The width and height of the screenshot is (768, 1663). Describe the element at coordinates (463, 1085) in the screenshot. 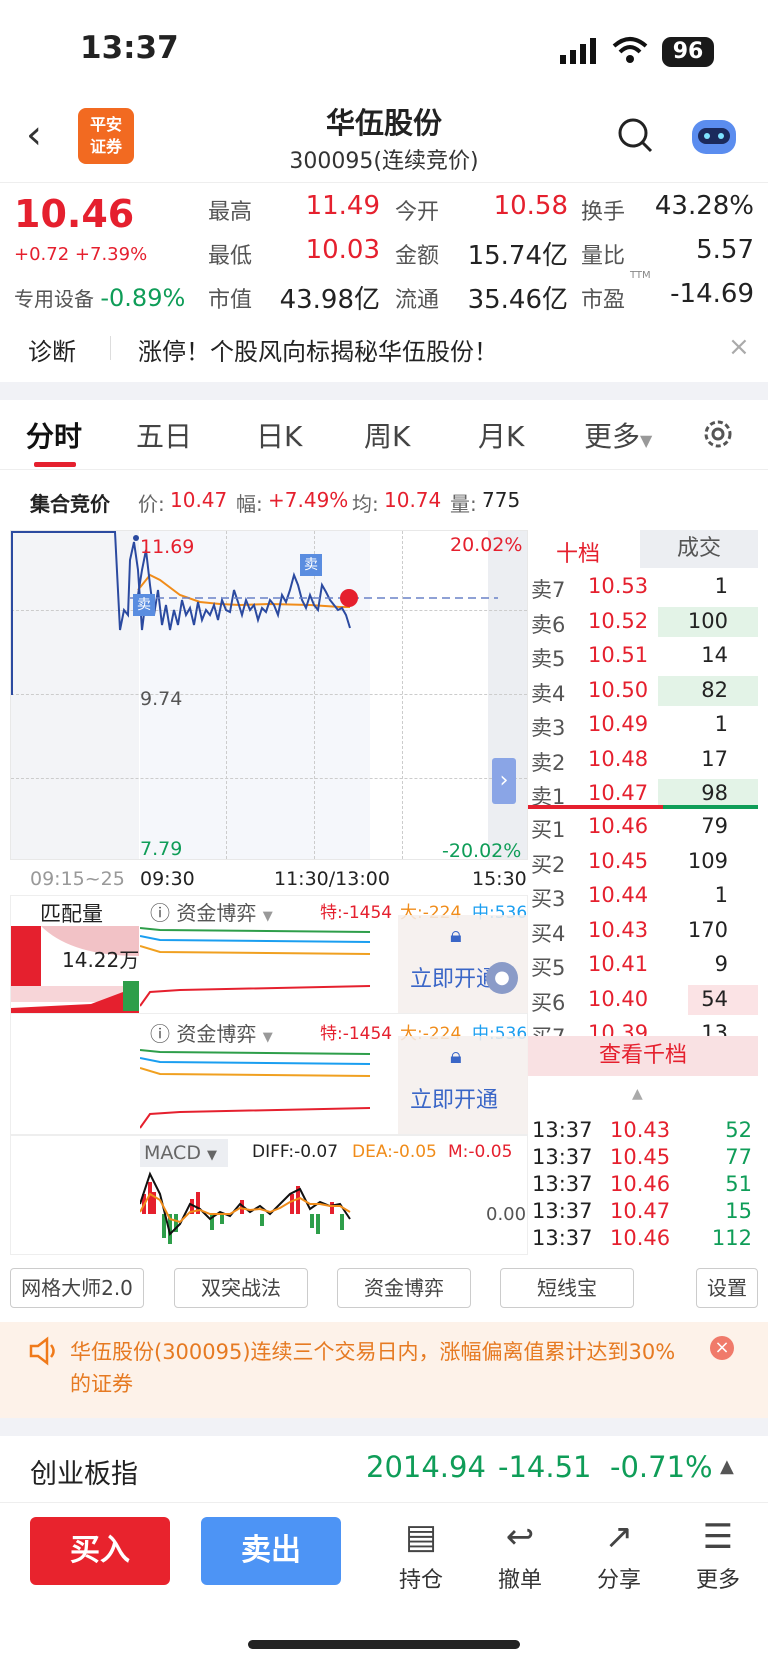

I see `unlock-overlay: 🔒︎ 立即开通` at that location.